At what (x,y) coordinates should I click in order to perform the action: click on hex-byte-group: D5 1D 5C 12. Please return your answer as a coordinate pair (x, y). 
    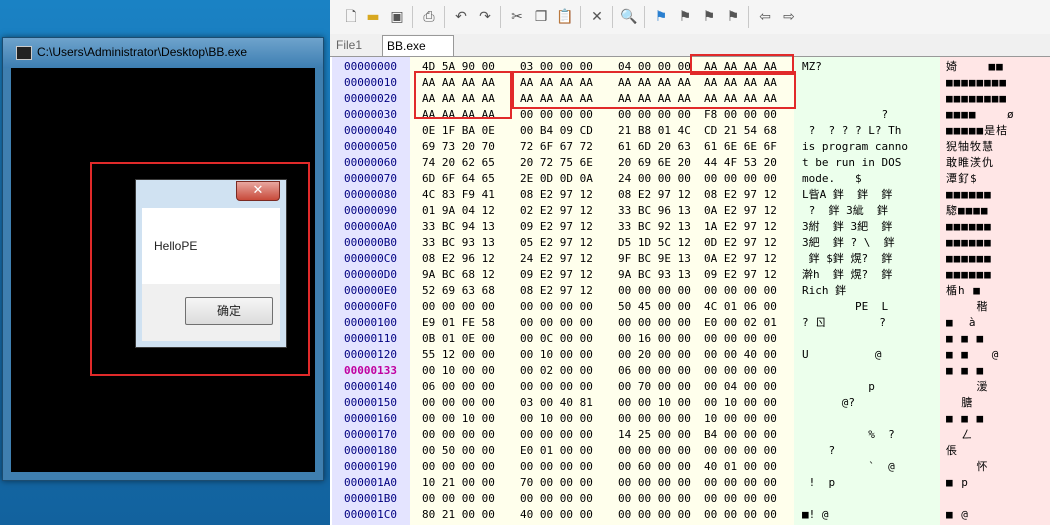
    Looking at the image, I should click on (654, 243).